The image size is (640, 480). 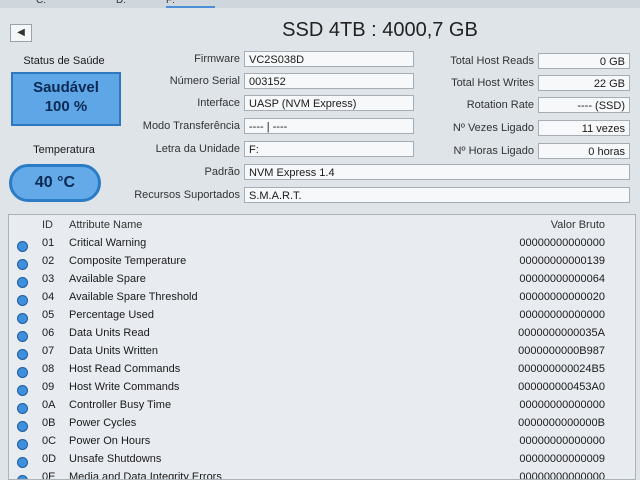 I want to click on health-status-badge: Saudável 100 %, so click(x=66, y=99).